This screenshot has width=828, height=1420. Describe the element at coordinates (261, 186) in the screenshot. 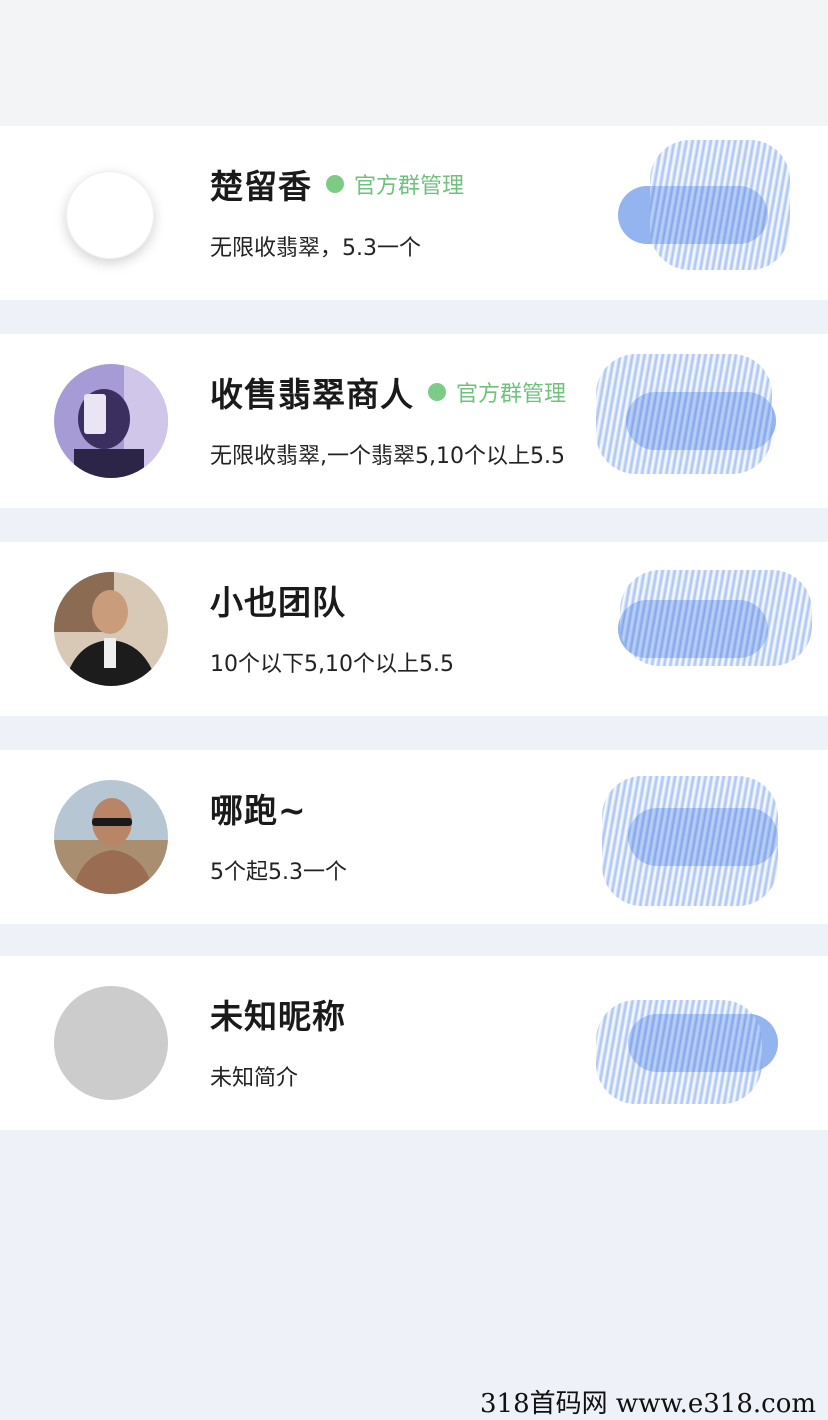

I see `contact-name: 楚留香` at that location.